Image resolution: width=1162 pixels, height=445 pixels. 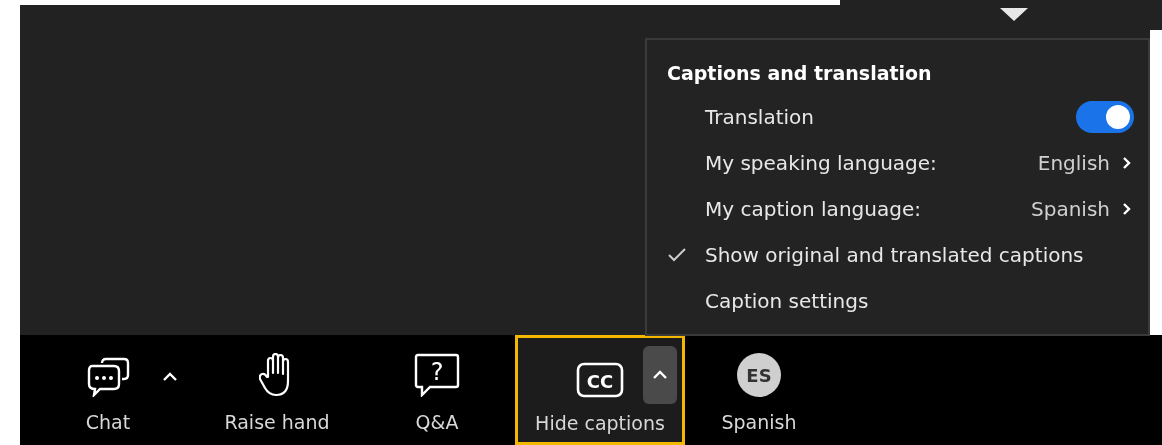 I want to click on avatar-button: ES Spanish, so click(x=759, y=390).